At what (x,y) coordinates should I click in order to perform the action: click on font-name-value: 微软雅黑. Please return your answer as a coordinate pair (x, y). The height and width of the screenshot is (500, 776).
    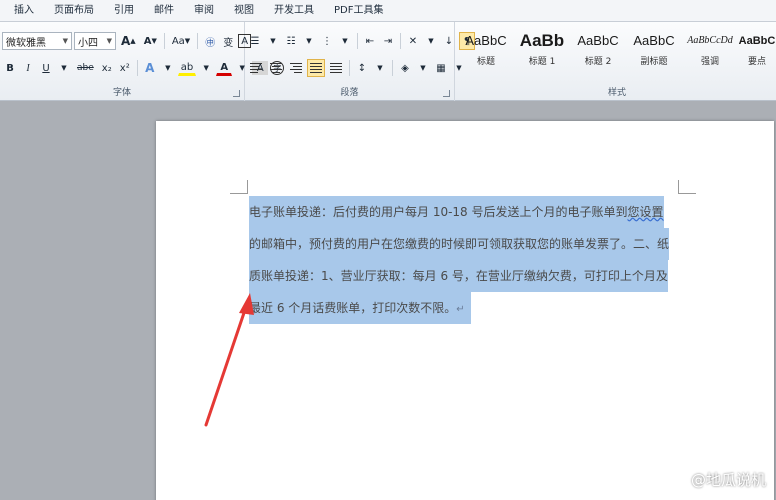
    Looking at the image, I should click on (26, 43).